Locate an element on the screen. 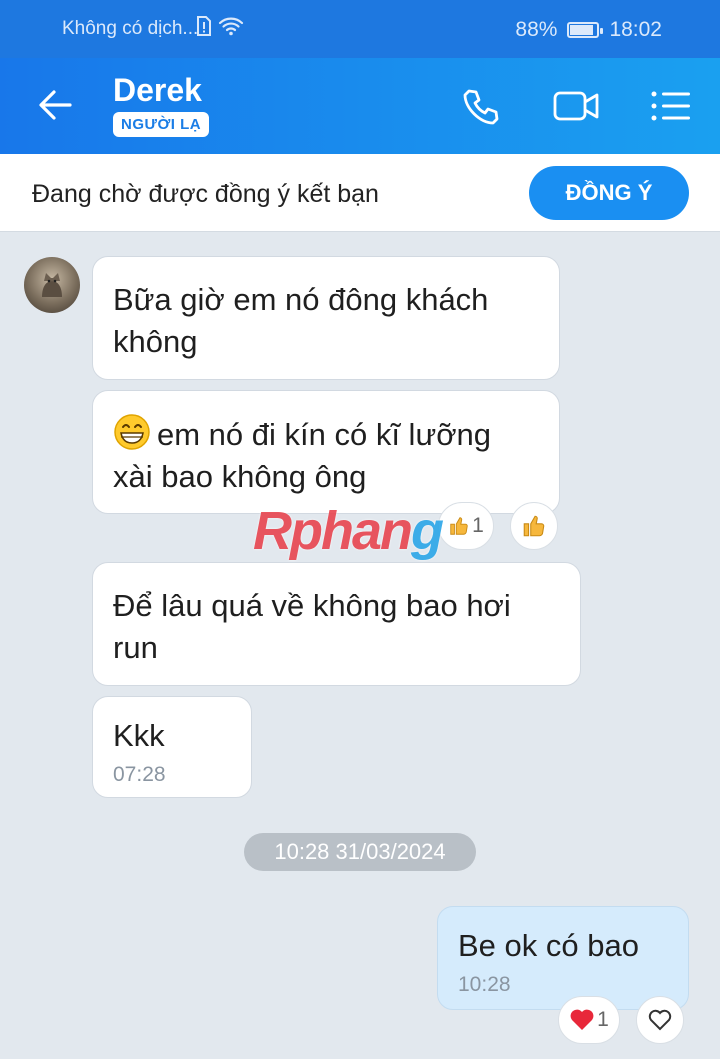 This screenshot has width=720, height=1059. status-right: 88% 18:02 is located at coordinates (588, 30).